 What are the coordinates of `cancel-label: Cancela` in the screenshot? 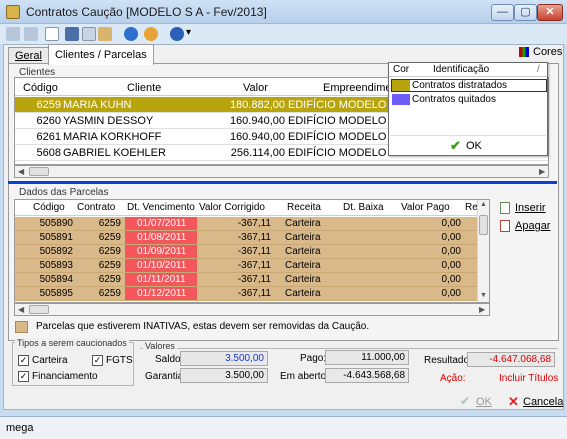 It's located at (543, 402).